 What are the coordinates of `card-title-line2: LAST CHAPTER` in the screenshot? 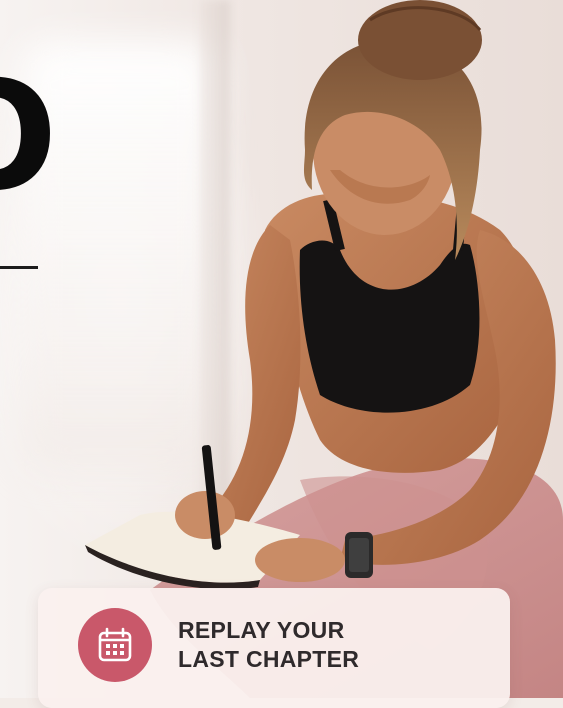 It's located at (269, 659).